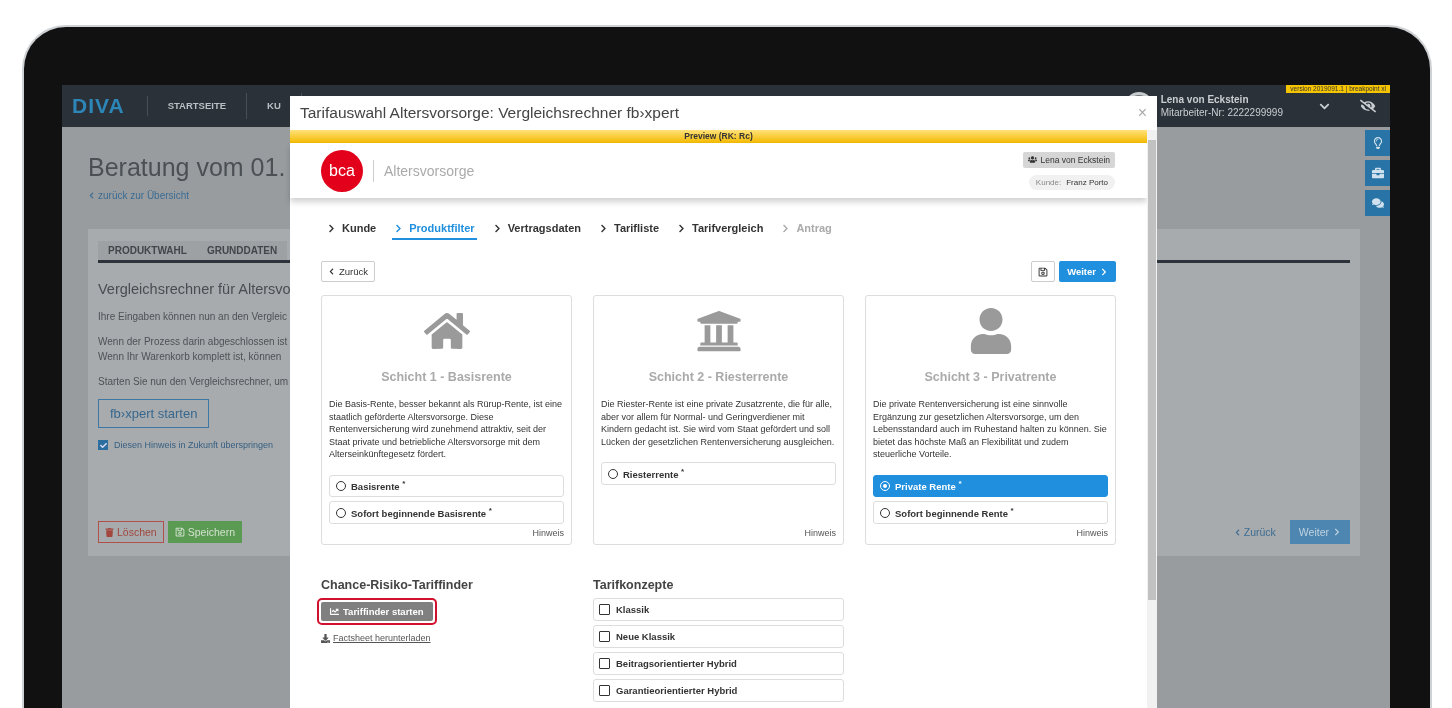 The image size is (1452, 708). What do you see at coordinates (629, 231) in the screenshot?
I see `step-tab: Tarifliste` at bounding box center [629, 231].